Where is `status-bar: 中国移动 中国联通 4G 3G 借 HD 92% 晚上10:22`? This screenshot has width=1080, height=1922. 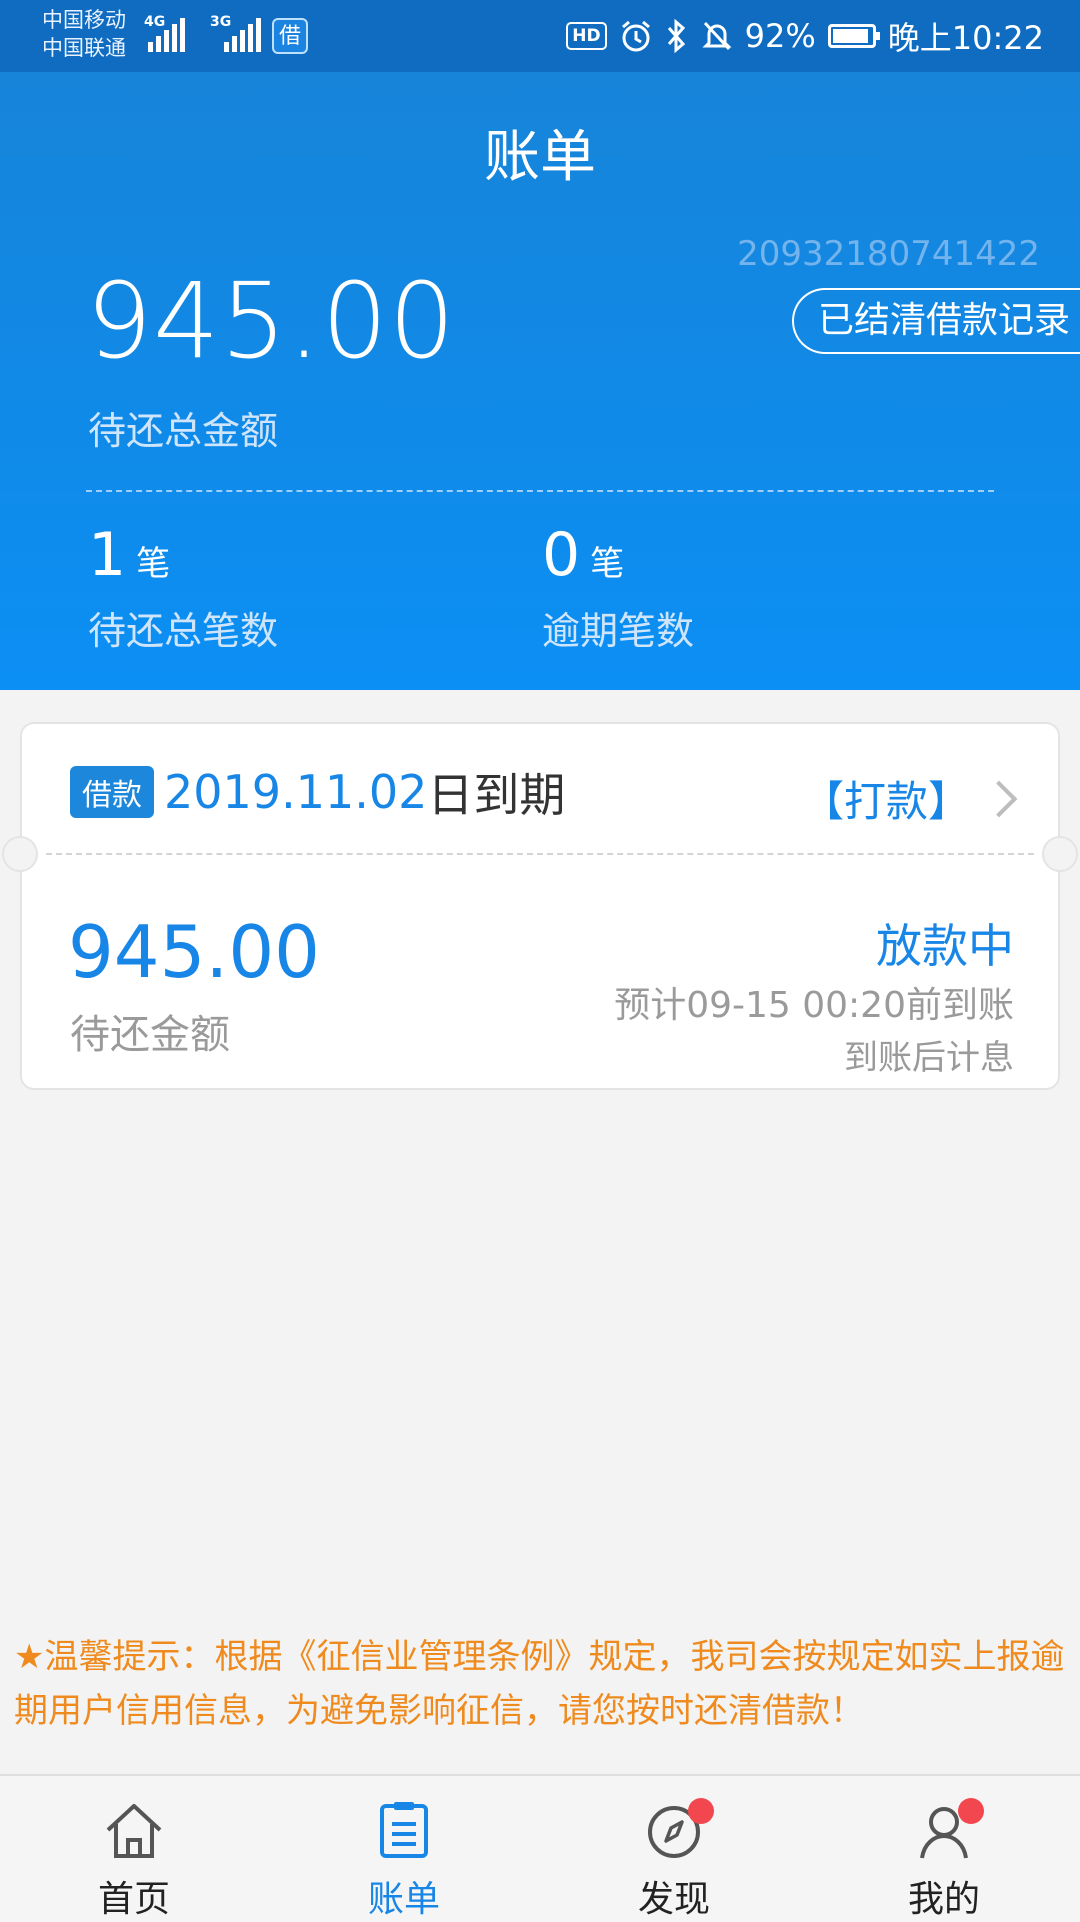
status-bar: 中国移动 中国联通 4G 3G 借 HD 92% 晚上10:22 is located at coordinates (540, 36).